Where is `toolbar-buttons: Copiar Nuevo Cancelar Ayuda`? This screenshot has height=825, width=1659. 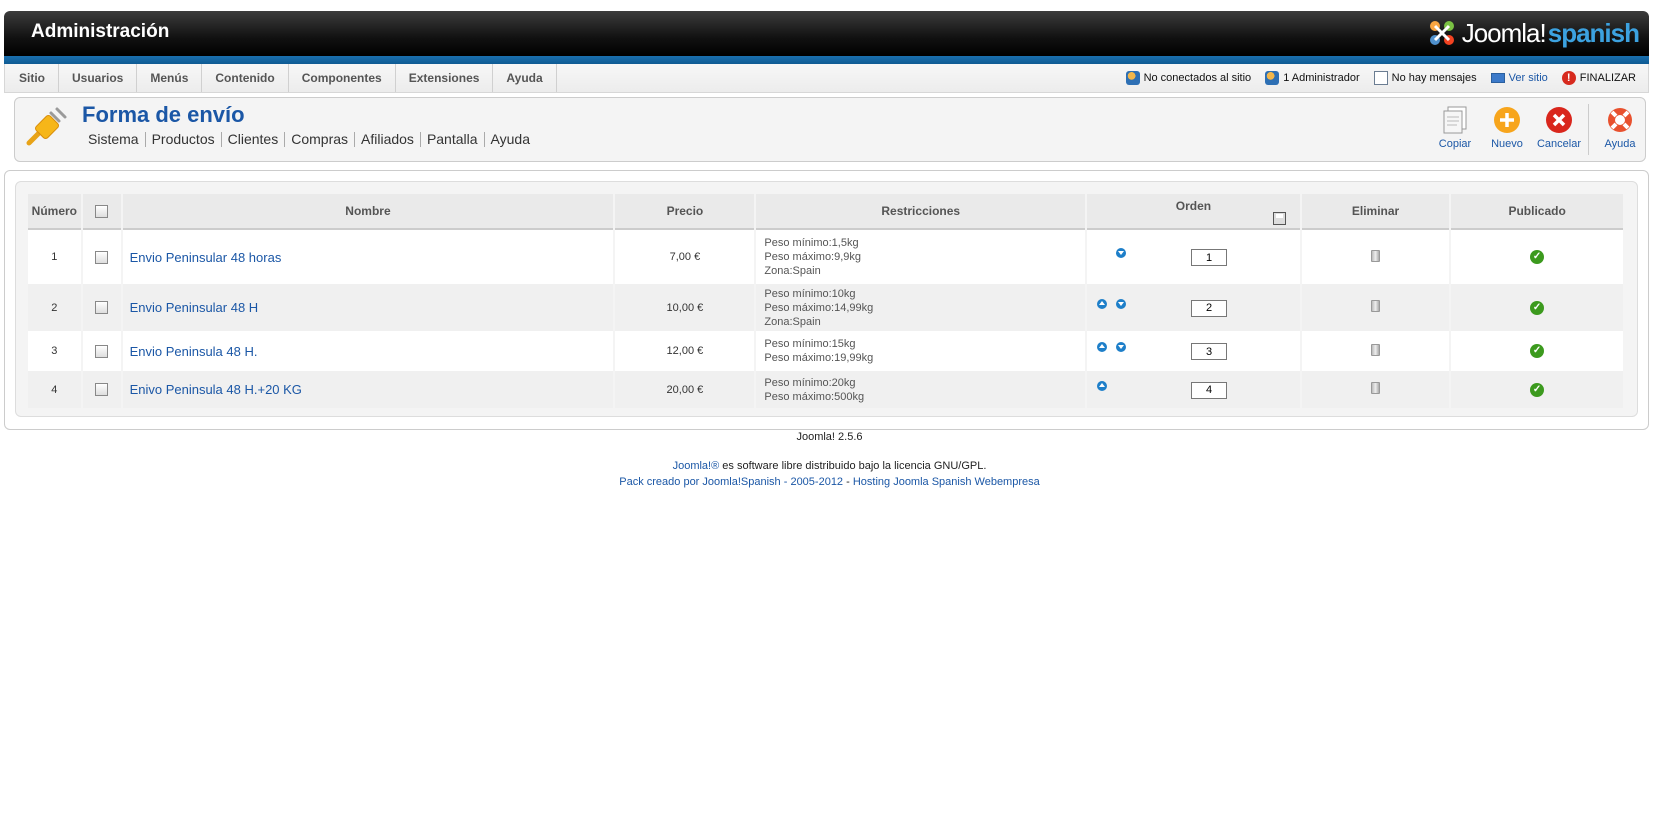
toolbar-buttons: Copiar Nuevo Cancelar Ayuda is located at coordinates (1536, 129).